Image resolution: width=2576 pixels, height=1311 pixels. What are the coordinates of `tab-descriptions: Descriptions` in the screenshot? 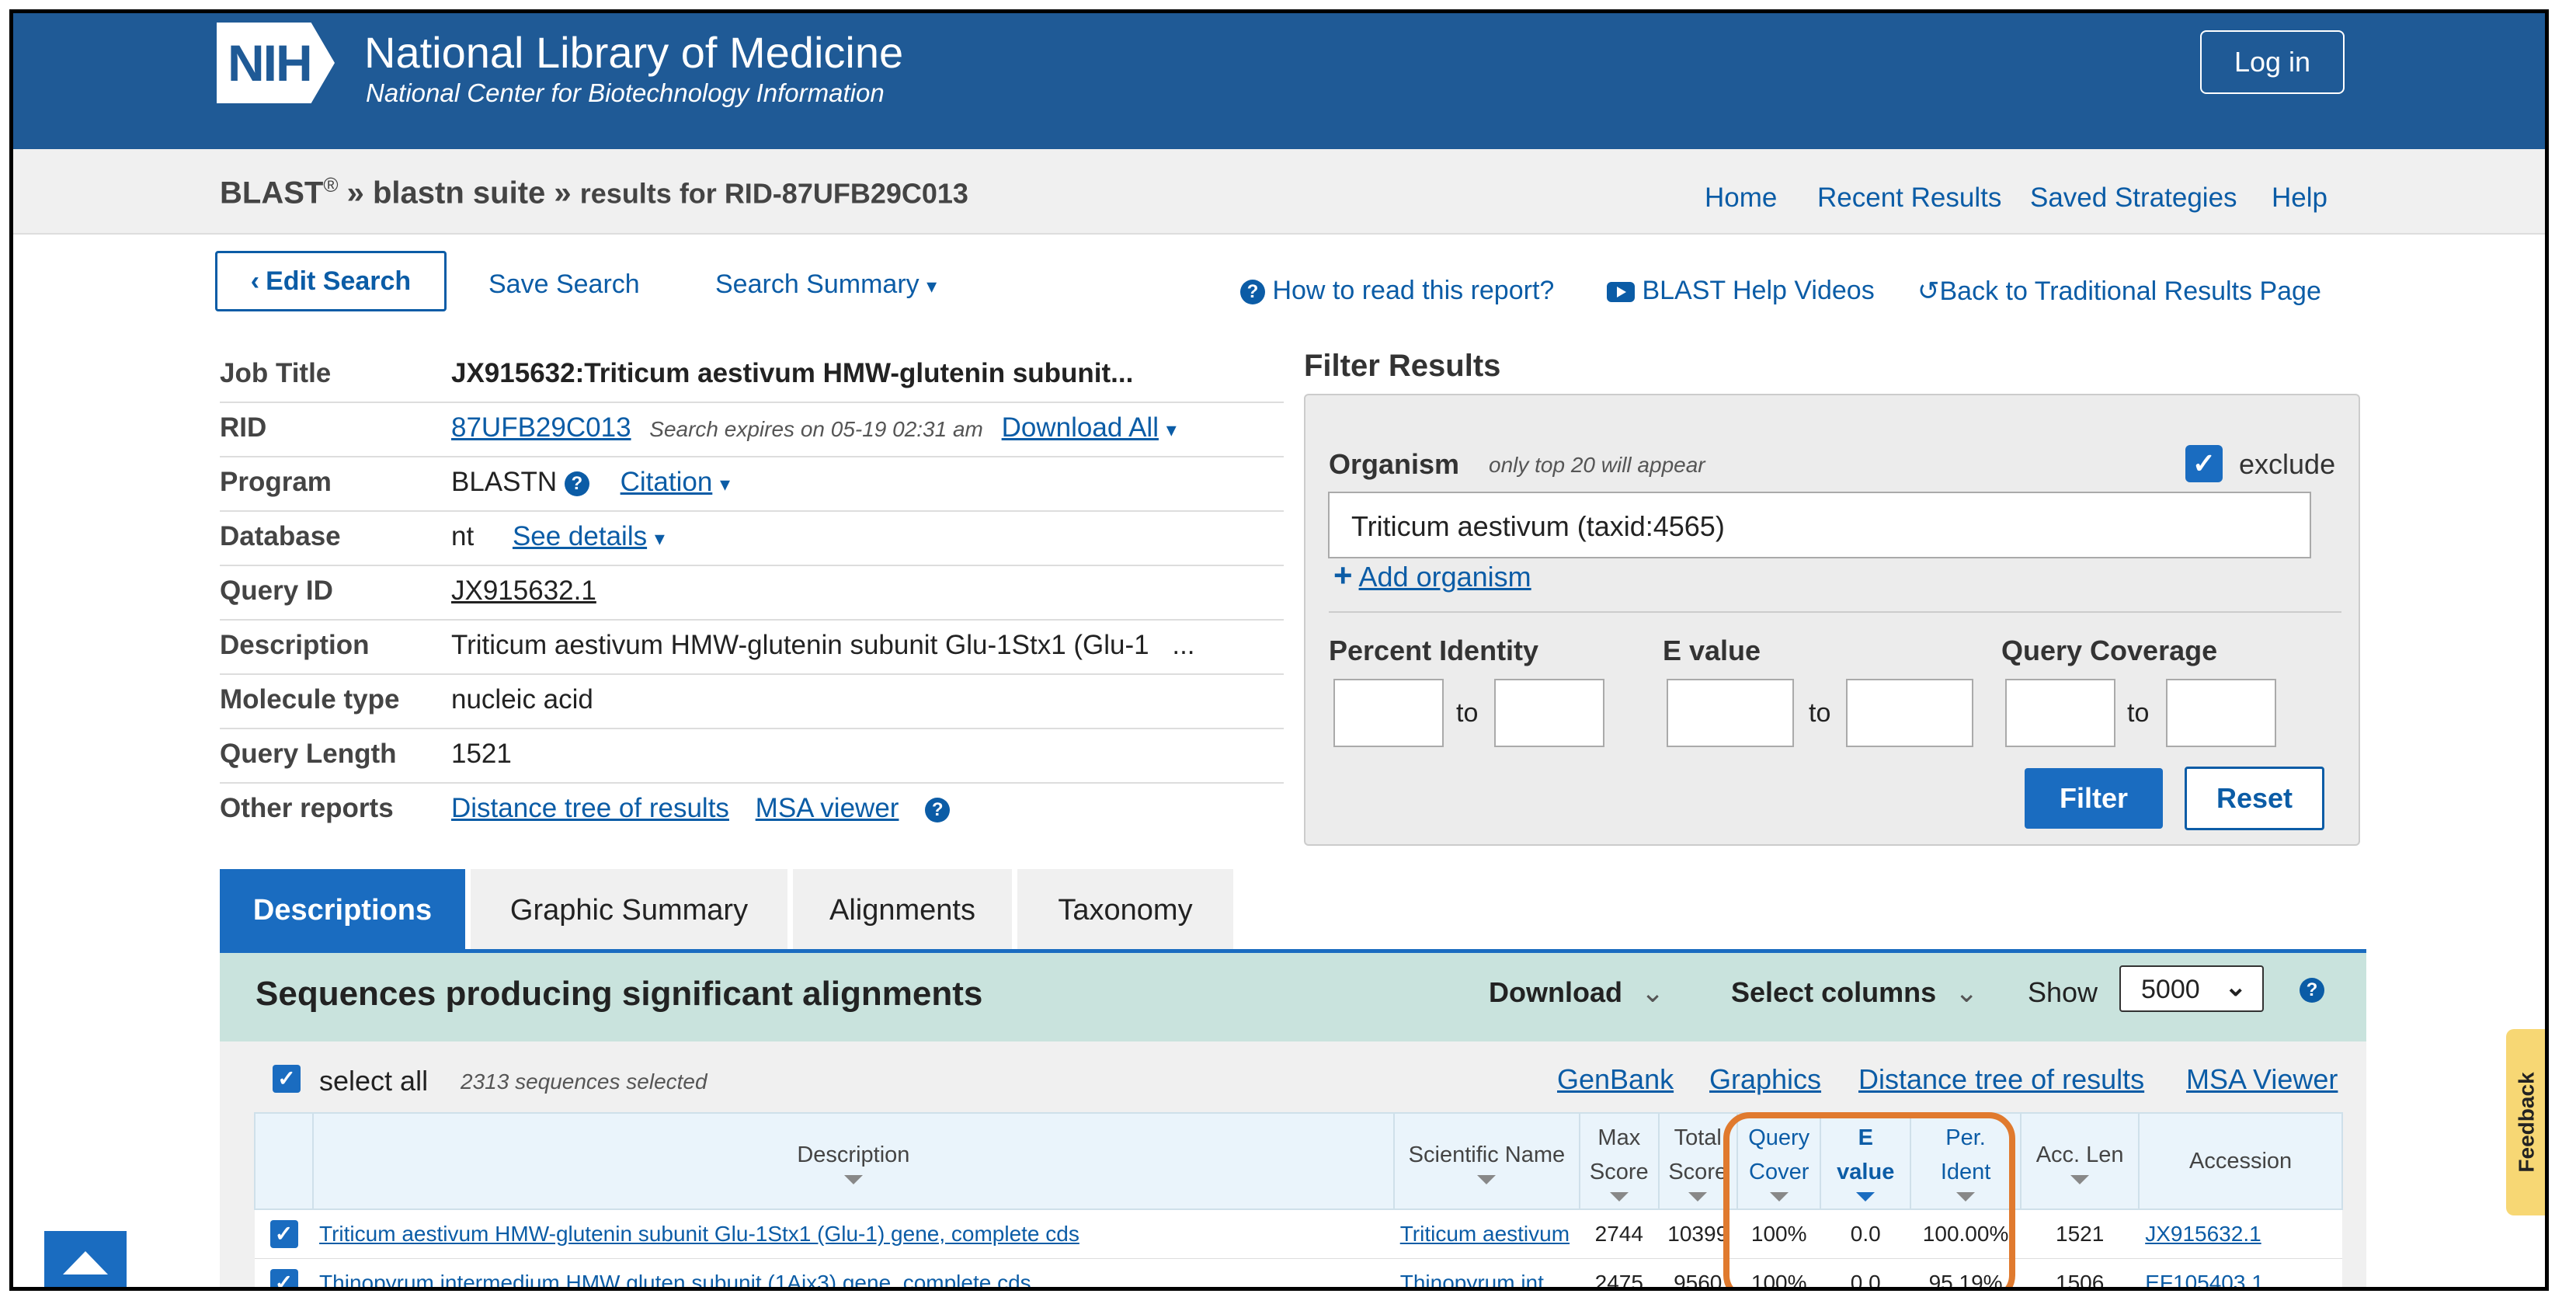 It's located at (342, 910).